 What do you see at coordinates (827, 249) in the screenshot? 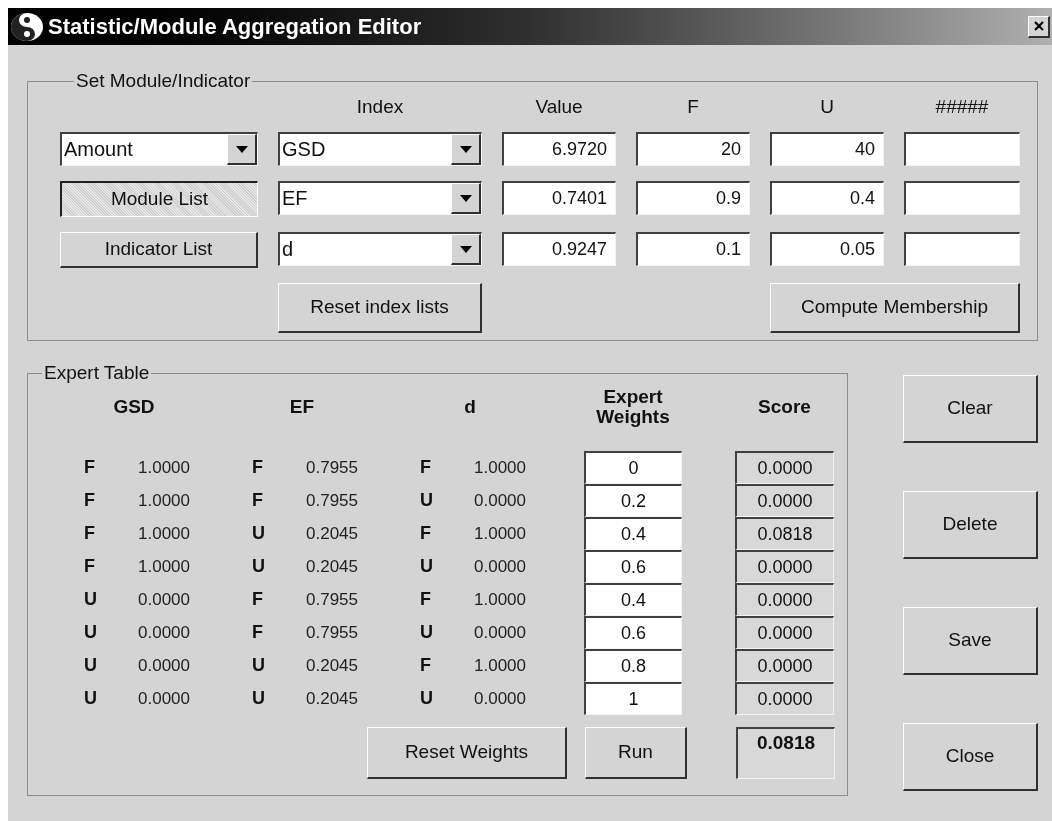
I see `input-field: 0.05` at bounding box center [827, 249].